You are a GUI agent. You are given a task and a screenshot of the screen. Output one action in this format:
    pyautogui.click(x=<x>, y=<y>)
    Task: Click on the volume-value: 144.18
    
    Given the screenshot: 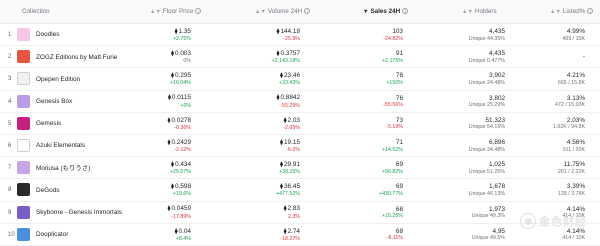 What is the action you would take?
    pyautogui.click(x=290, y=31)
    